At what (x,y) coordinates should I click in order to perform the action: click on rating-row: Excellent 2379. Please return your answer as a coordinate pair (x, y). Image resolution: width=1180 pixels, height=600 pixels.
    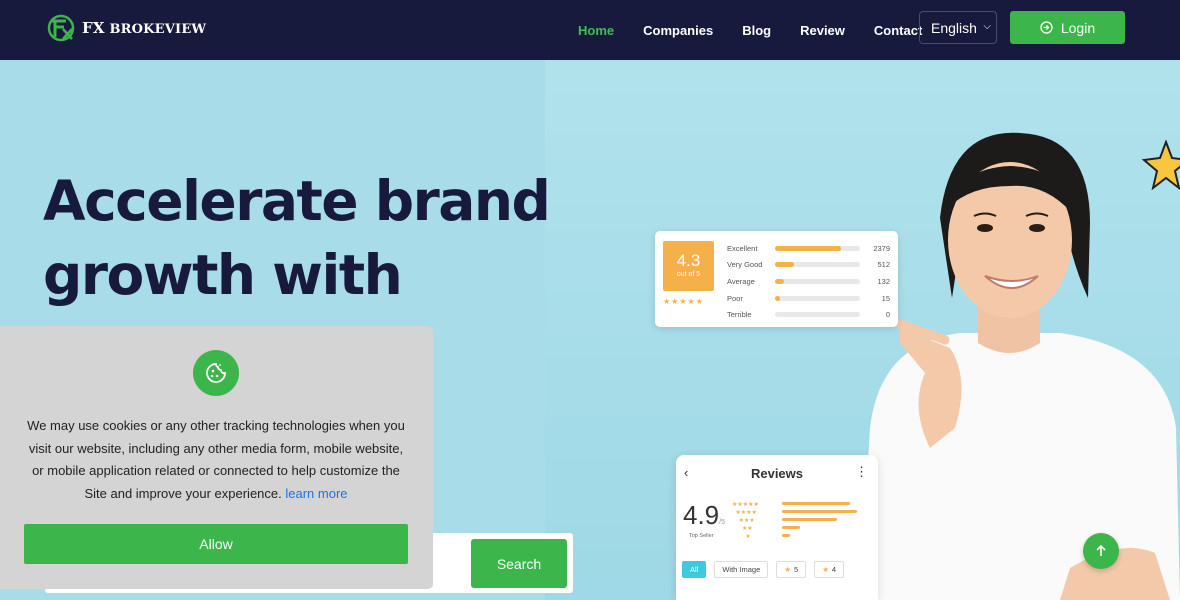
    Looking at the image, I should click on (809, 248).